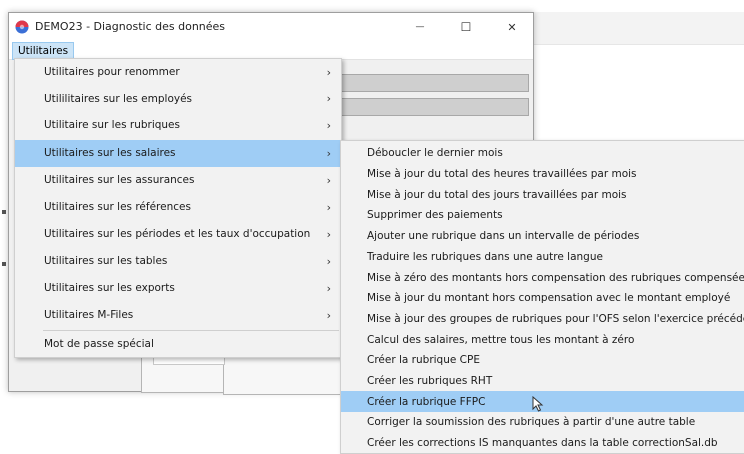 The width and height of the screenshot is (744, 454). I want to click on submenu-item-deboucler: Déboucler le dernier mois, so click(542, 153).